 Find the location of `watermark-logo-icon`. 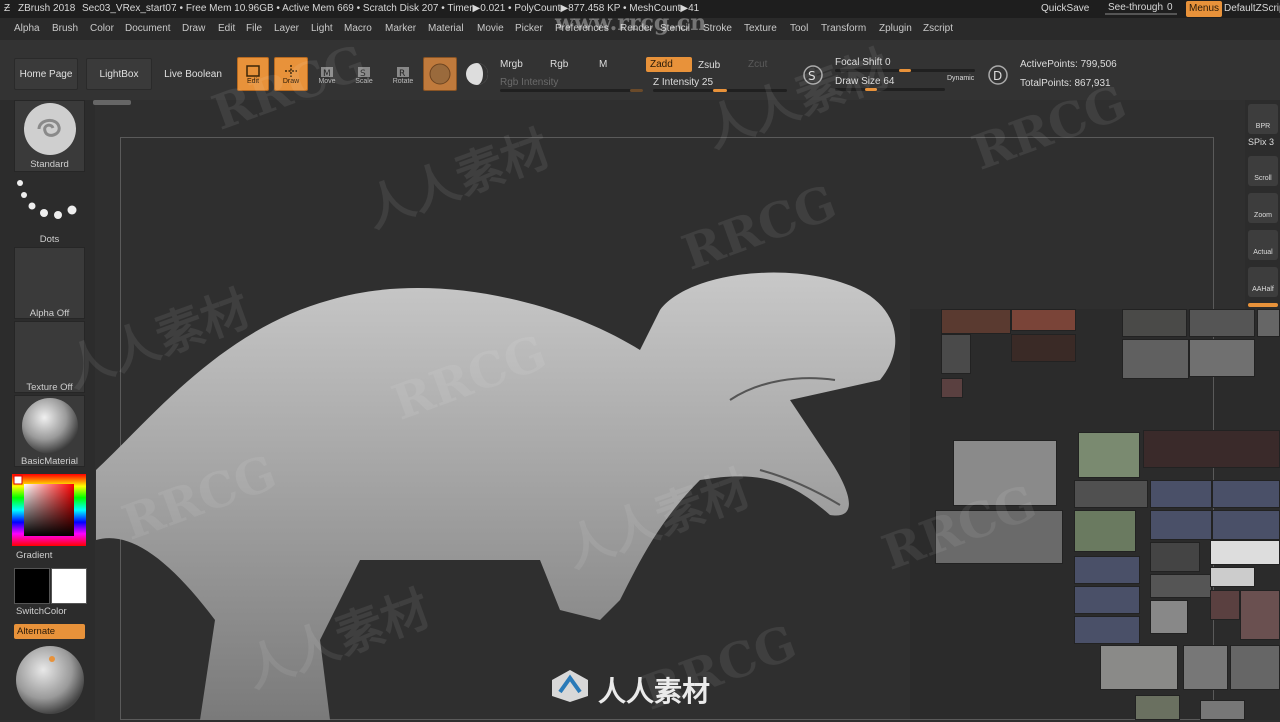

watermark-logo-icon is located at coordinates (570, 686).